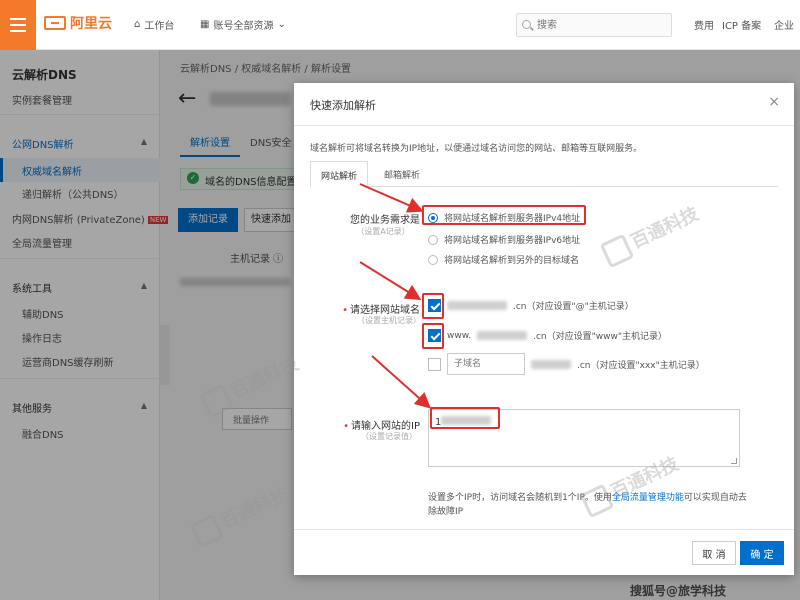 The width and height of the screenshot is (800, 600). What do you see at coordinates (704, 24) in the screenshot?
I see `top-link-billing: 费用` at bounding box center [704, 24].